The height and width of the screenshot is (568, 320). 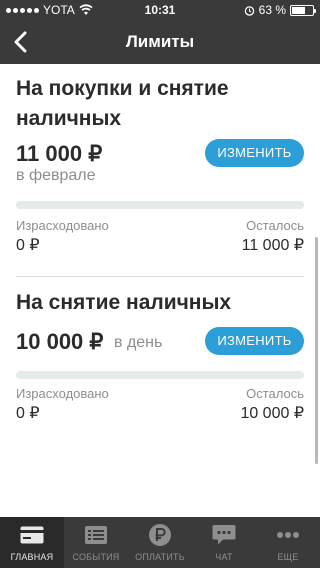 I want to click on limit-period: в день, so click(x=138, y=342).